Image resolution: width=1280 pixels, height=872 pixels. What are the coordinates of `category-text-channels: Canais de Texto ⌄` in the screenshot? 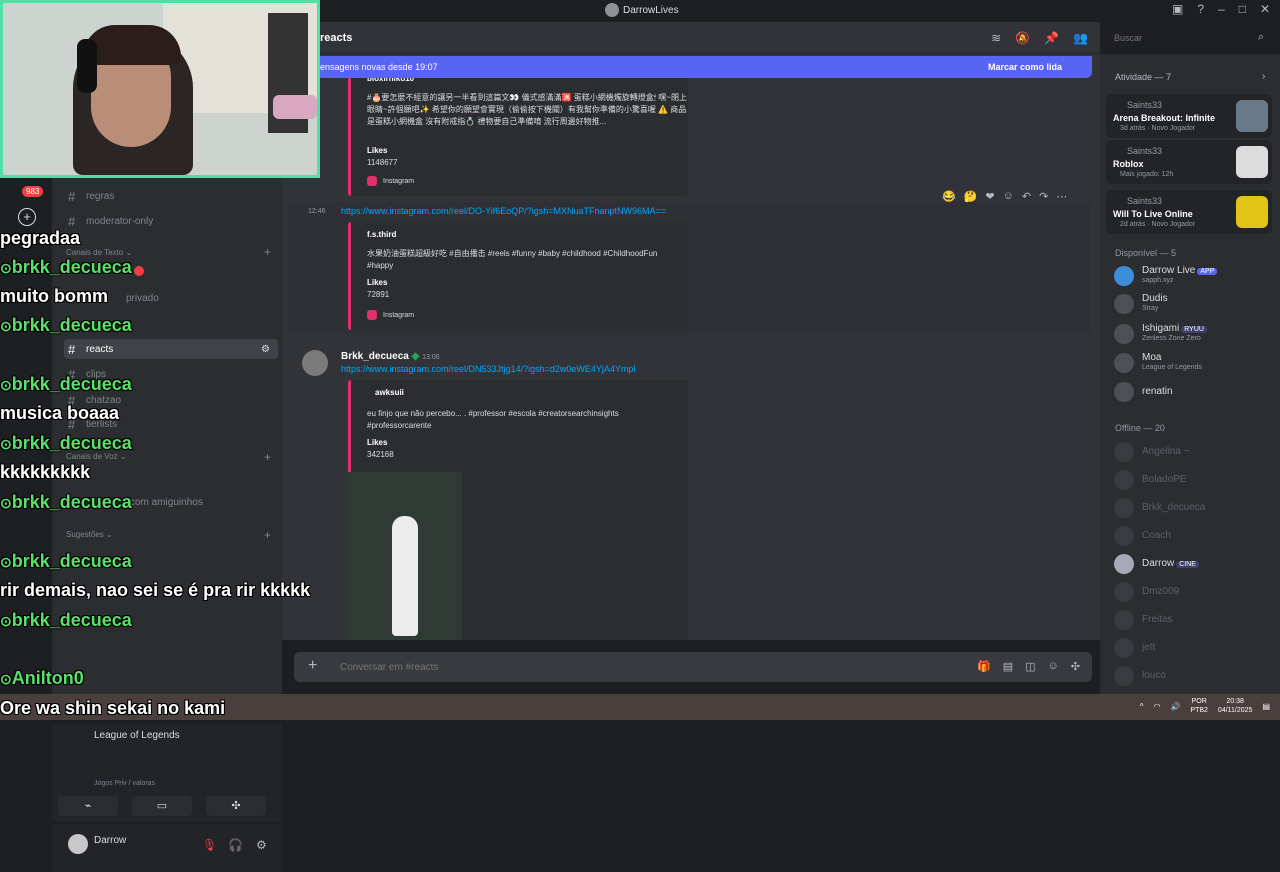 It's located at (99, 252).